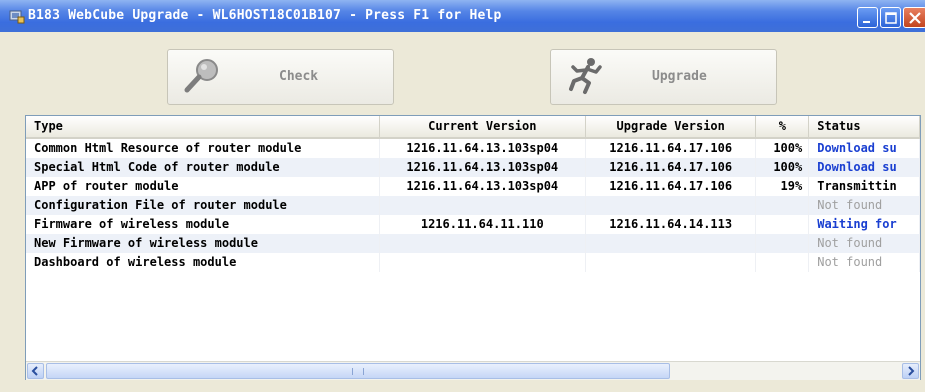 The image size is (925, 392). What do you see at coordinates (482, 224) in the screenshot?
I see `current-version-cell: 1216.11.64.11.110` at bounding box center [482, 224].